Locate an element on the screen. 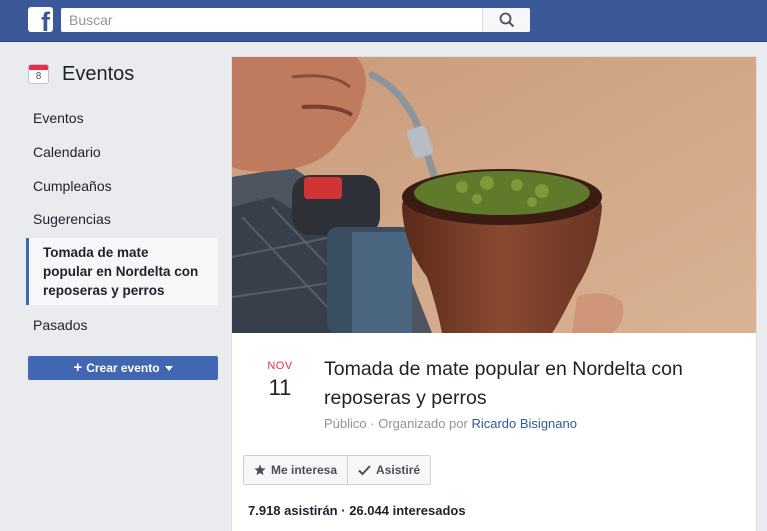 The width and height of the screenshot is (767, 531). create-event-label: Crear evento is located at coordinates (123, 368).